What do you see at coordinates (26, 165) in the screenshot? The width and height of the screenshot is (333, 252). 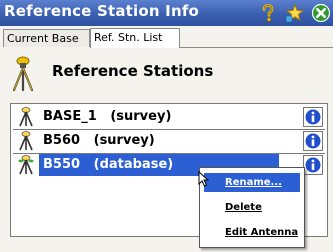 I see `database-station-icon` at bounding box center [26, 165].